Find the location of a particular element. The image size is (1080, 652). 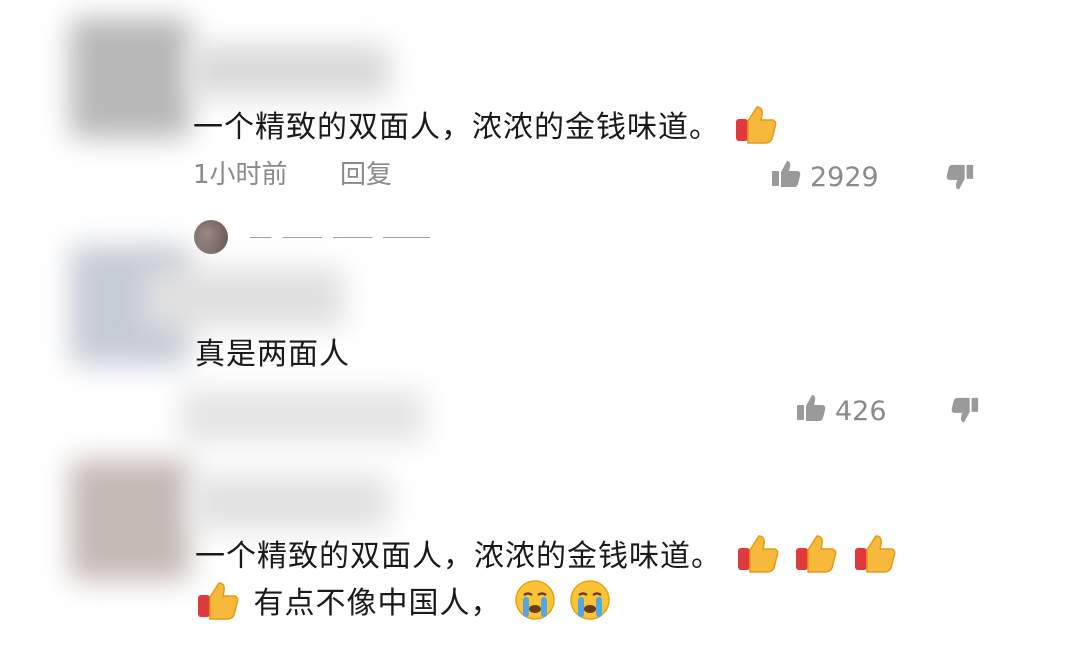

comment-2-text: 真是两面人 is located at coordinates (272, 354).